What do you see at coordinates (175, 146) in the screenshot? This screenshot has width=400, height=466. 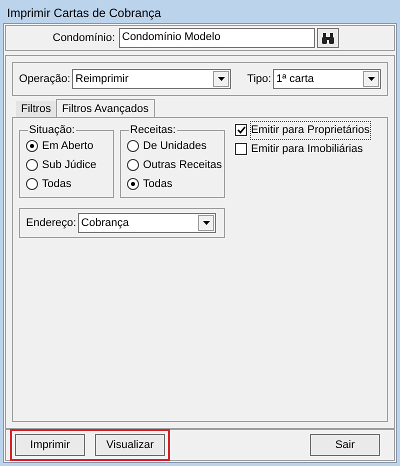 I see `radio-label: De Unidades` at bounding box center [175, 146].